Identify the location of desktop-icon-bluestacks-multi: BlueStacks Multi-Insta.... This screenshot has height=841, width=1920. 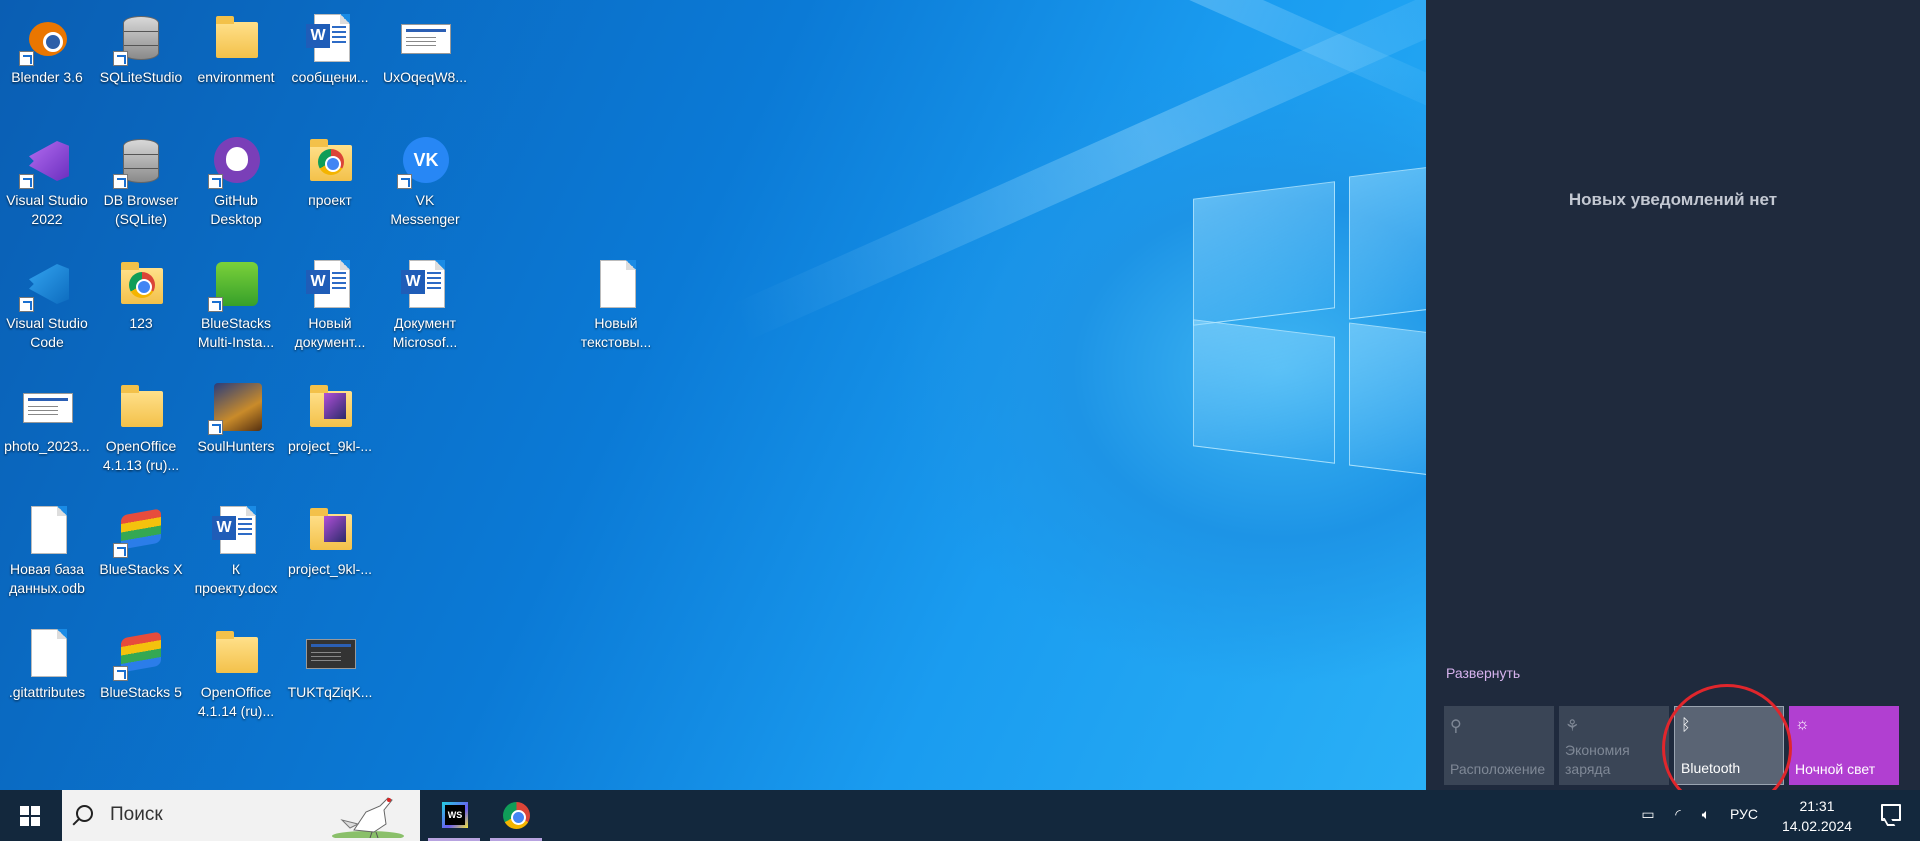
(236, 306).